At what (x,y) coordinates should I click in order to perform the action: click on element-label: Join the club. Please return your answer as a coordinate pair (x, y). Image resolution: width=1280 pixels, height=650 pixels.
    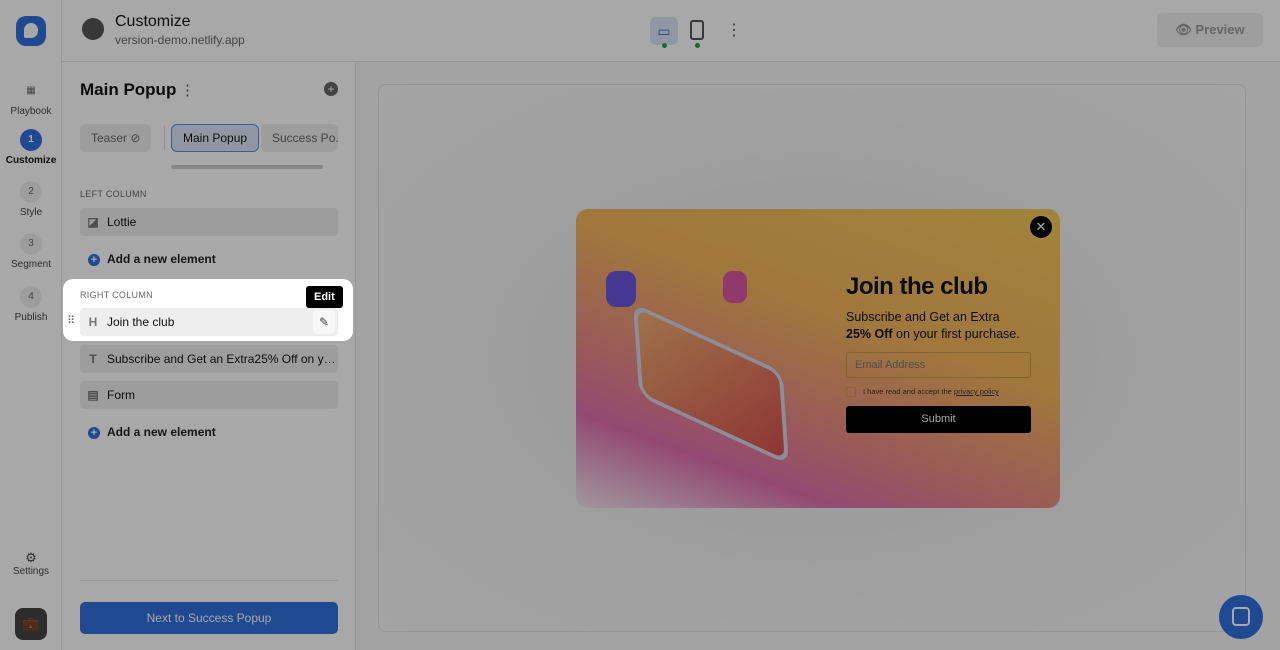
    Looking at the image, I should click on (141, 322).